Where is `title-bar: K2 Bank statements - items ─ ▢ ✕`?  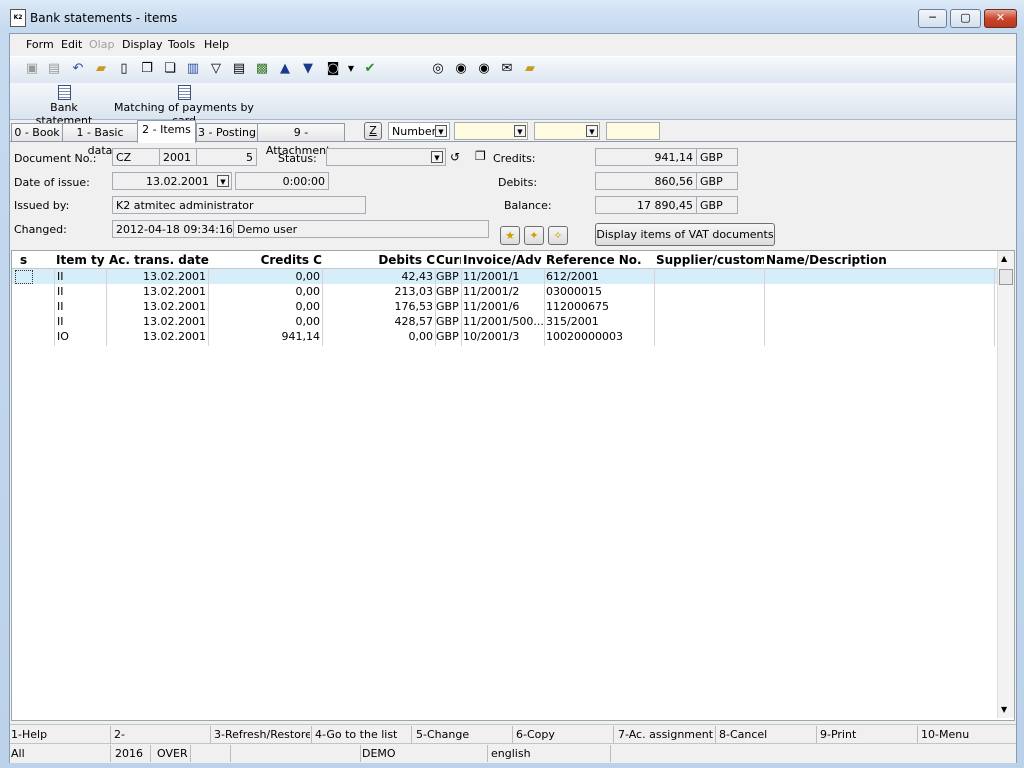
title-bar: K2 Bank statements - items ─ ▢ ✕ is located at coordinates (512, 17).